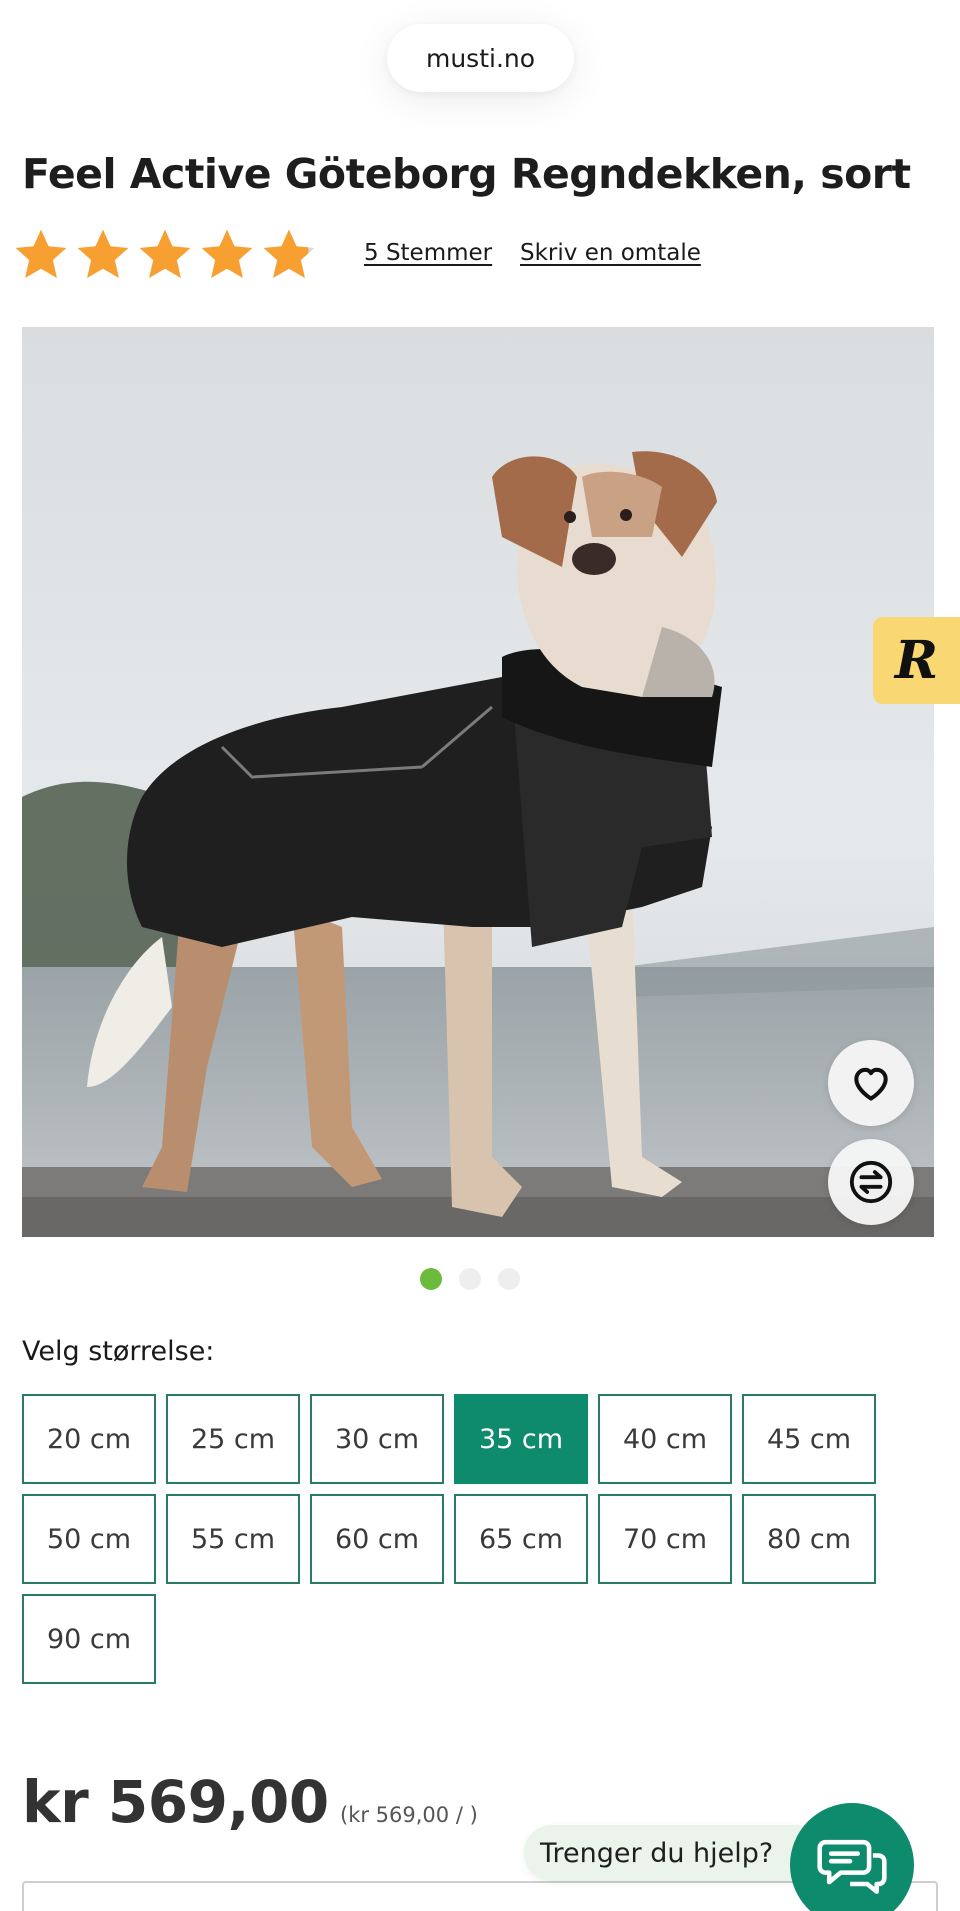  I want to click on chat-icon, so click(852, 1866).